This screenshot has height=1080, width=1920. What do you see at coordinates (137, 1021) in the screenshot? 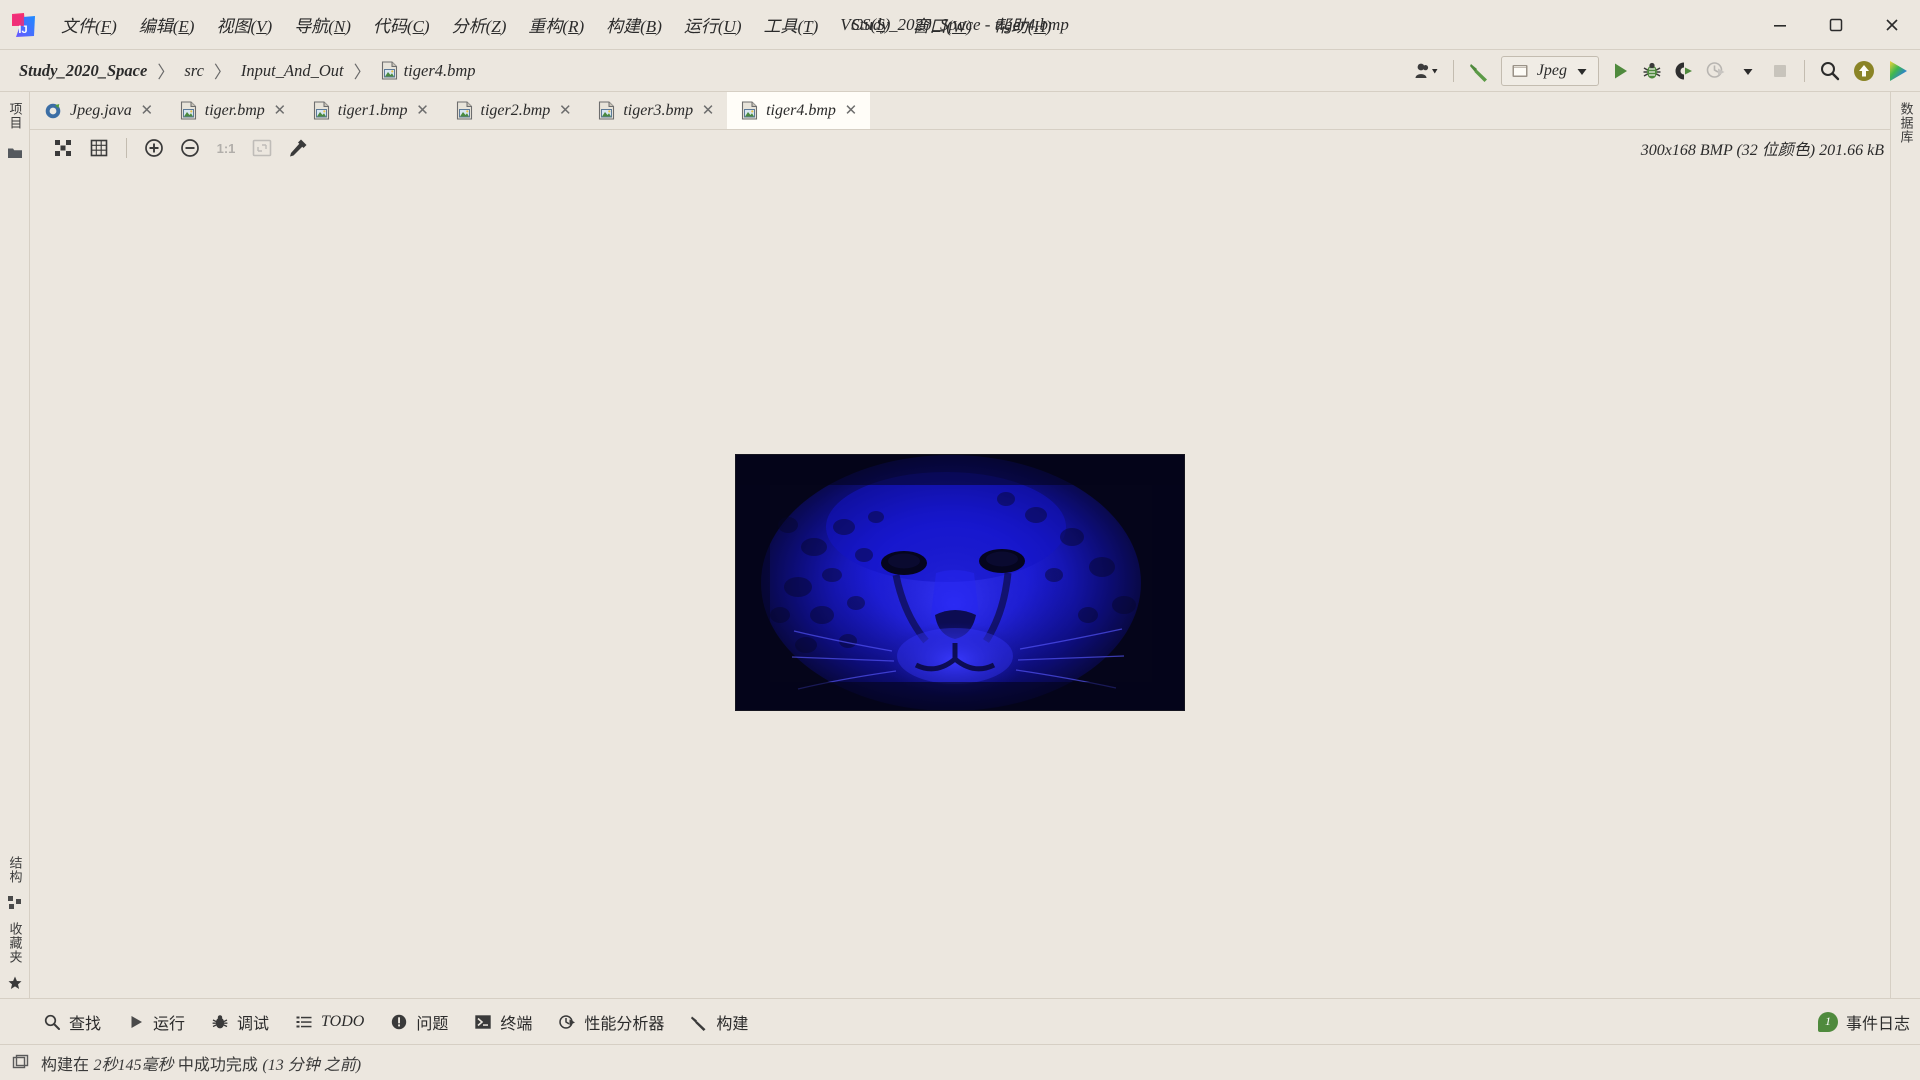
I see `play-icon` at bounding box center [137, 1021].